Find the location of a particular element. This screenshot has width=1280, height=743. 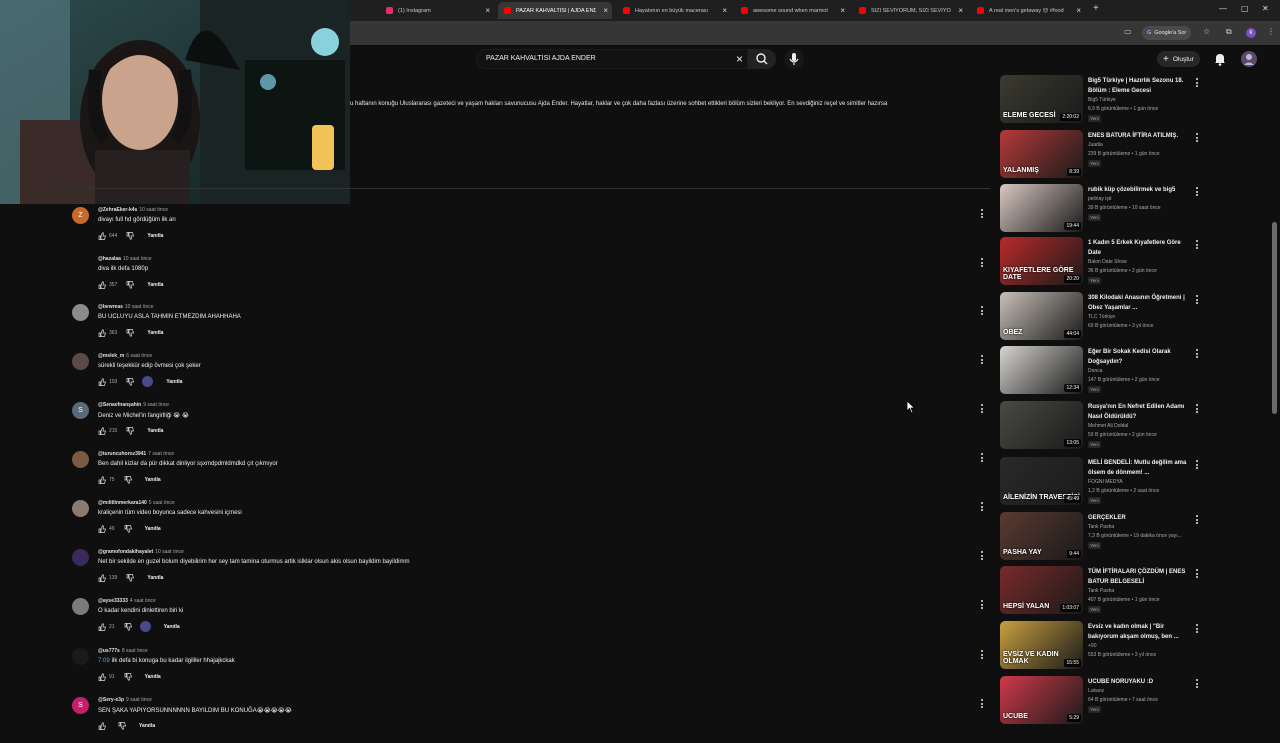

comment-timestamp-link: 7:09 is located at coordinates (104, 661).